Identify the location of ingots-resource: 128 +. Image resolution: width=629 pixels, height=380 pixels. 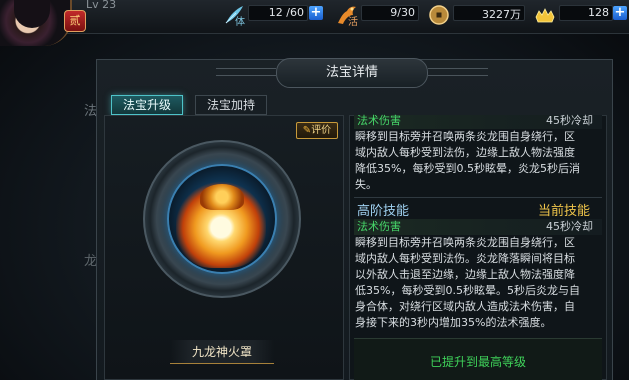
(581, 13).